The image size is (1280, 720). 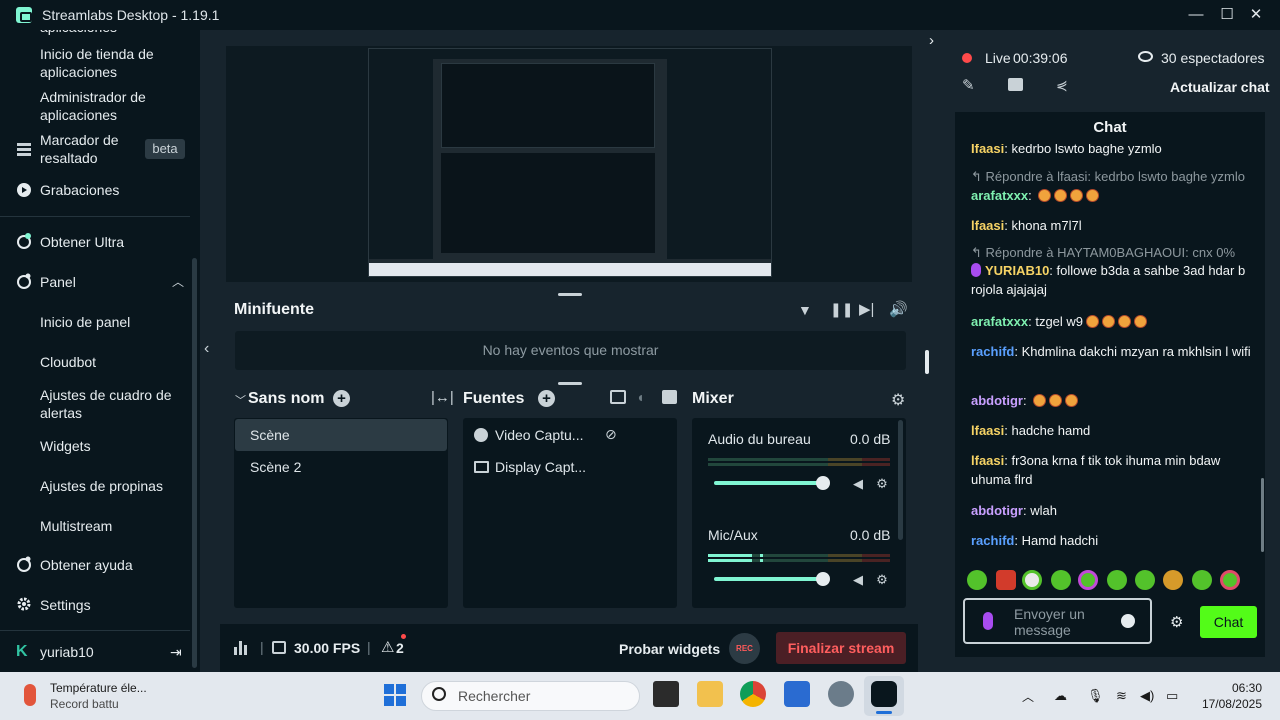 I want to click on mixer-scrollbar, so click(x=900, y=480).